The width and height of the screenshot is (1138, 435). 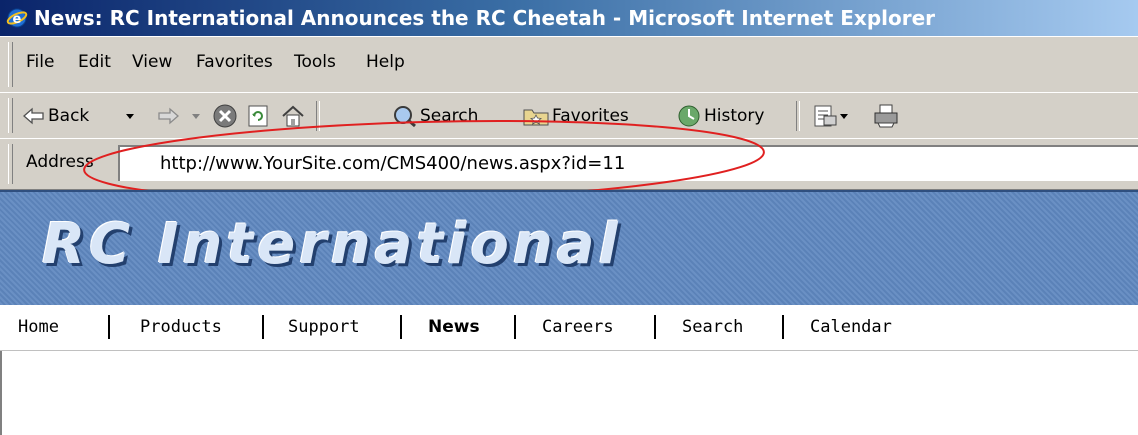 I want to click on internet-explorer-icon: e, so click(x=17, y=18).